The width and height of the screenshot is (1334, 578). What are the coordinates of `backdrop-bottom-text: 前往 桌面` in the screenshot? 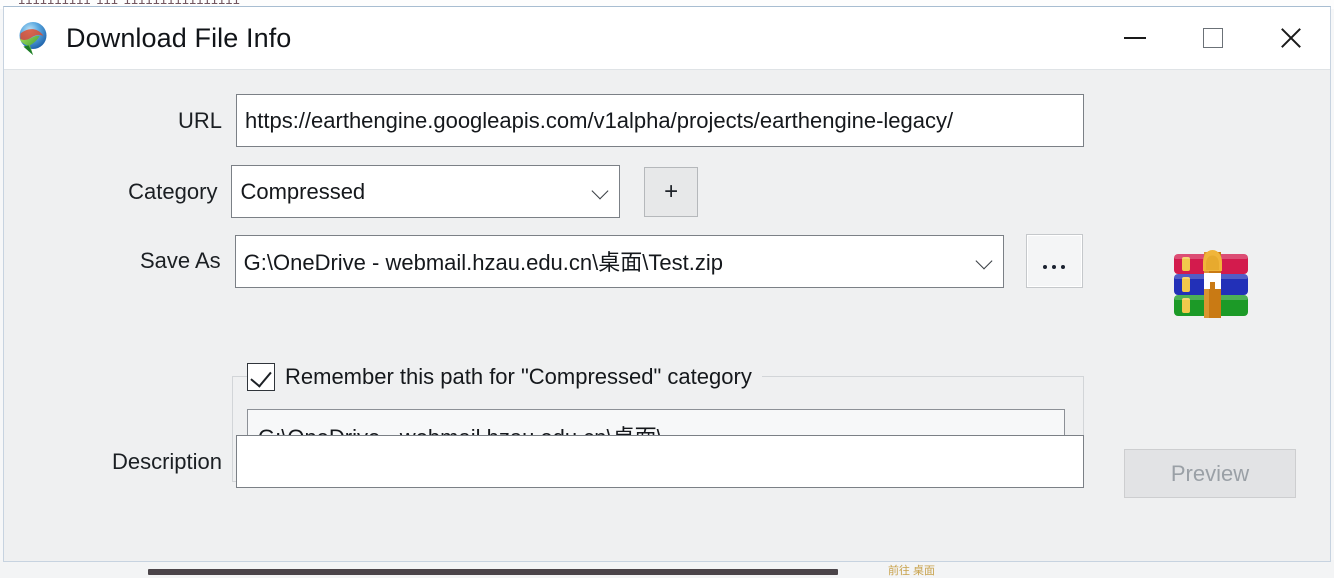 It's located at (912, 571).